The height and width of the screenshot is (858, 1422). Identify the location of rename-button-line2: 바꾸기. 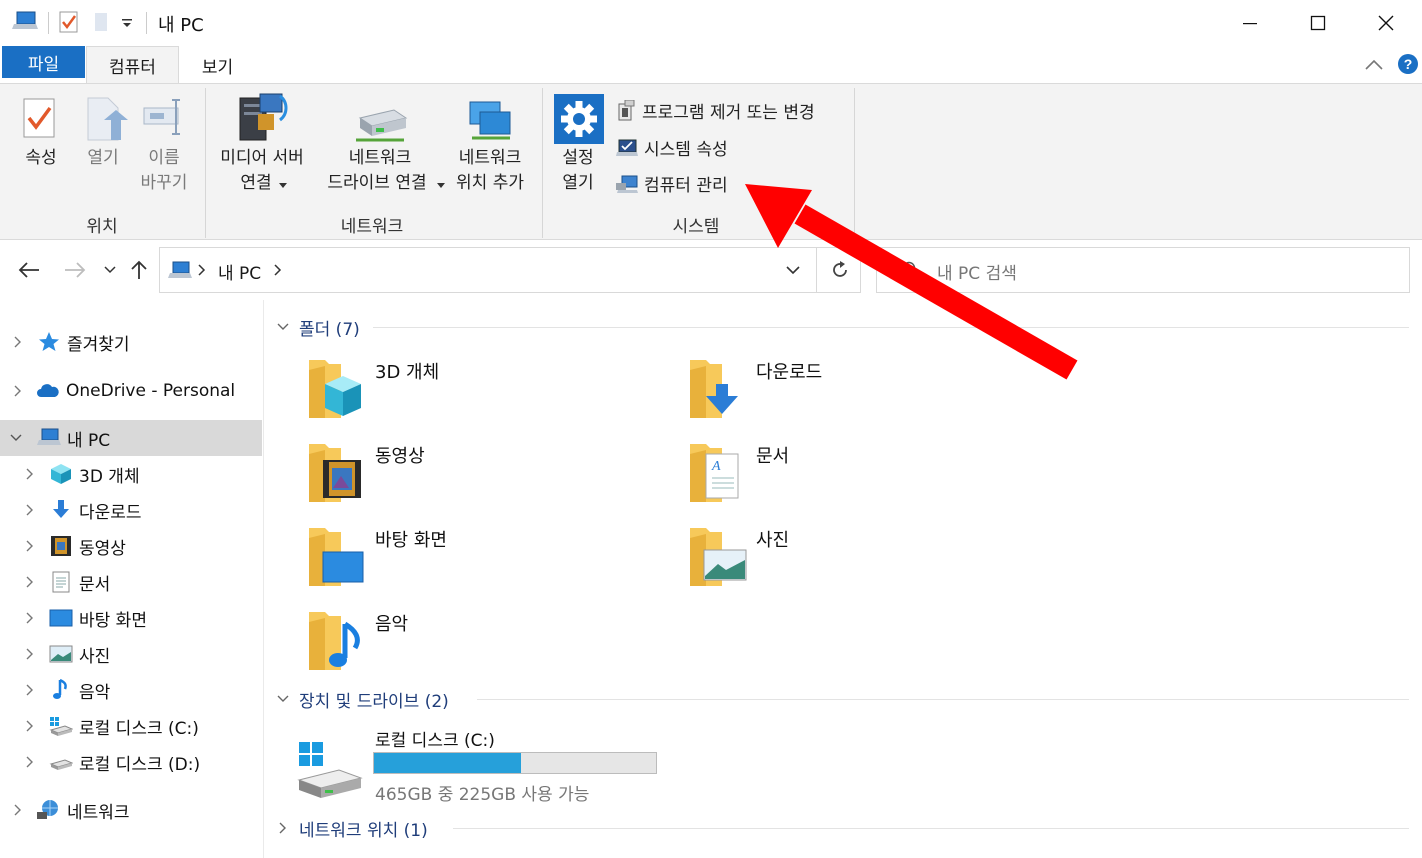
(164, 183).